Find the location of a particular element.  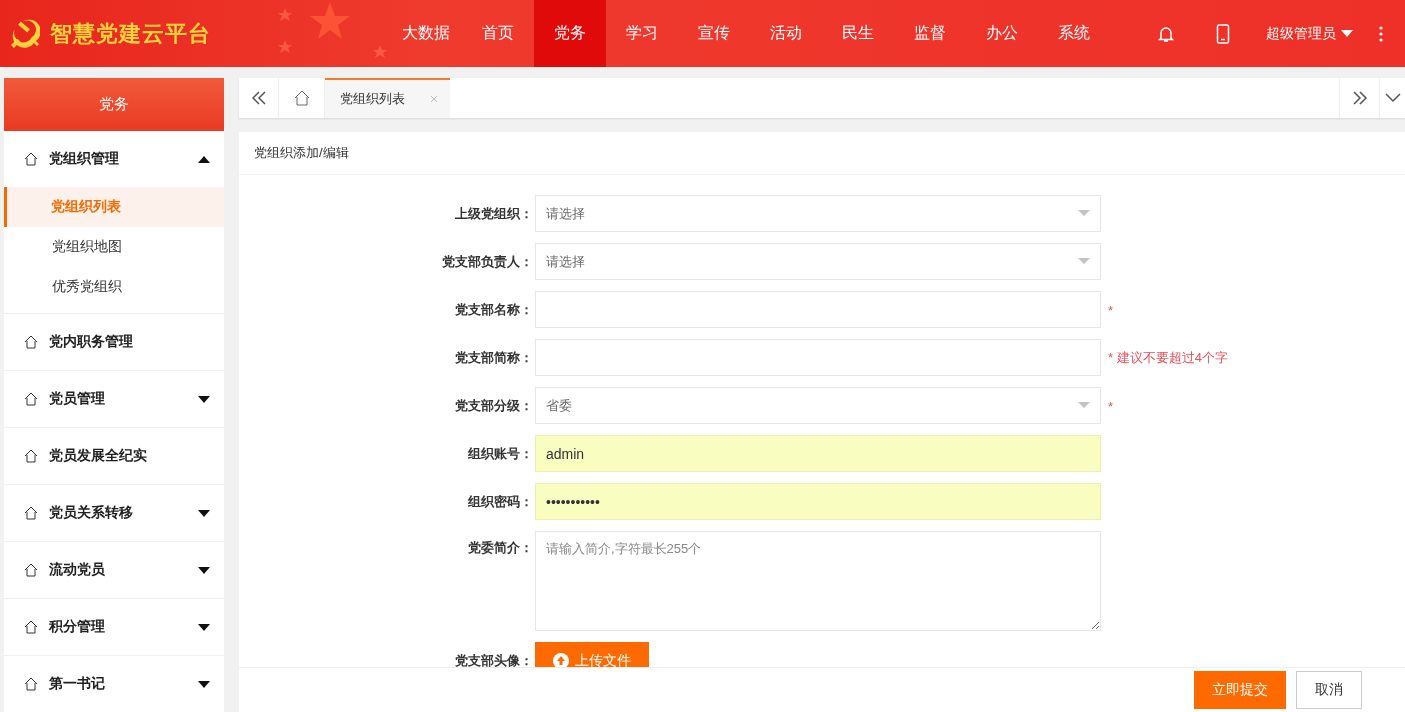

field-label: 党委简介： is located at coordinates (500, 548).